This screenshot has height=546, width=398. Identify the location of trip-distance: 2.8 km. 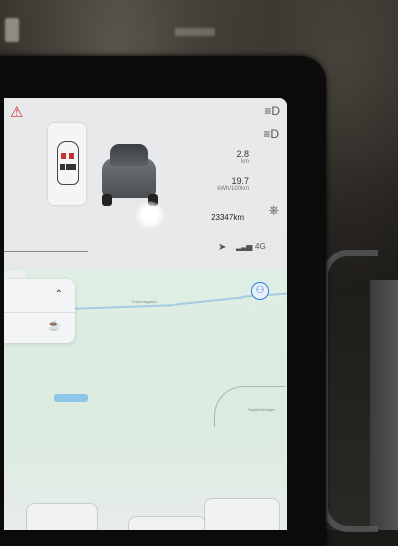
(242, 157).